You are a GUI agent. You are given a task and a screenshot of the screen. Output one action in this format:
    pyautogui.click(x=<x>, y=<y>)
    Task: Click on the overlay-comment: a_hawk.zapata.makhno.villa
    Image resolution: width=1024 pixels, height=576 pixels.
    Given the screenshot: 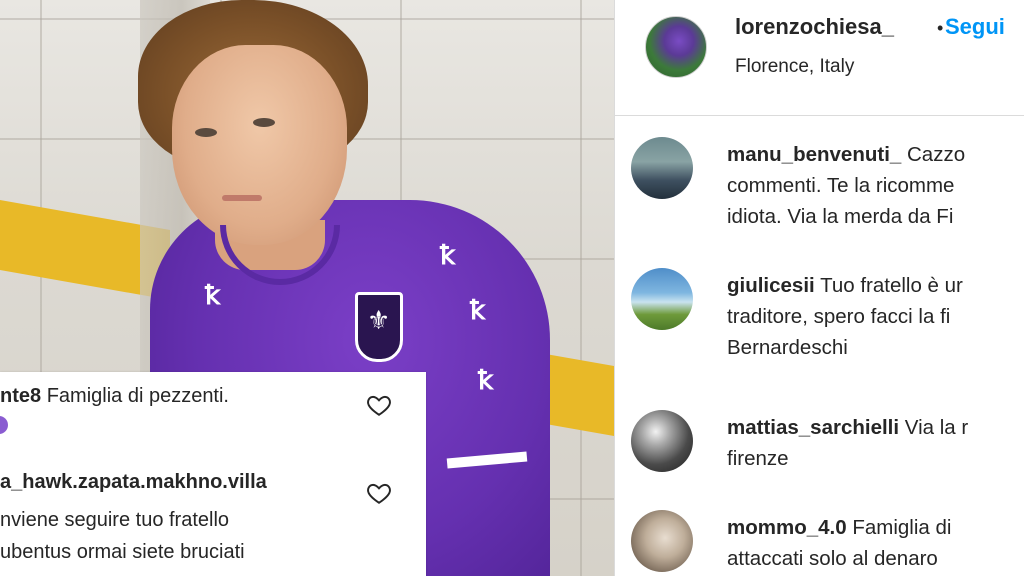 What is the action you would take?
    pyautogui.click(x=133, y=482)
    